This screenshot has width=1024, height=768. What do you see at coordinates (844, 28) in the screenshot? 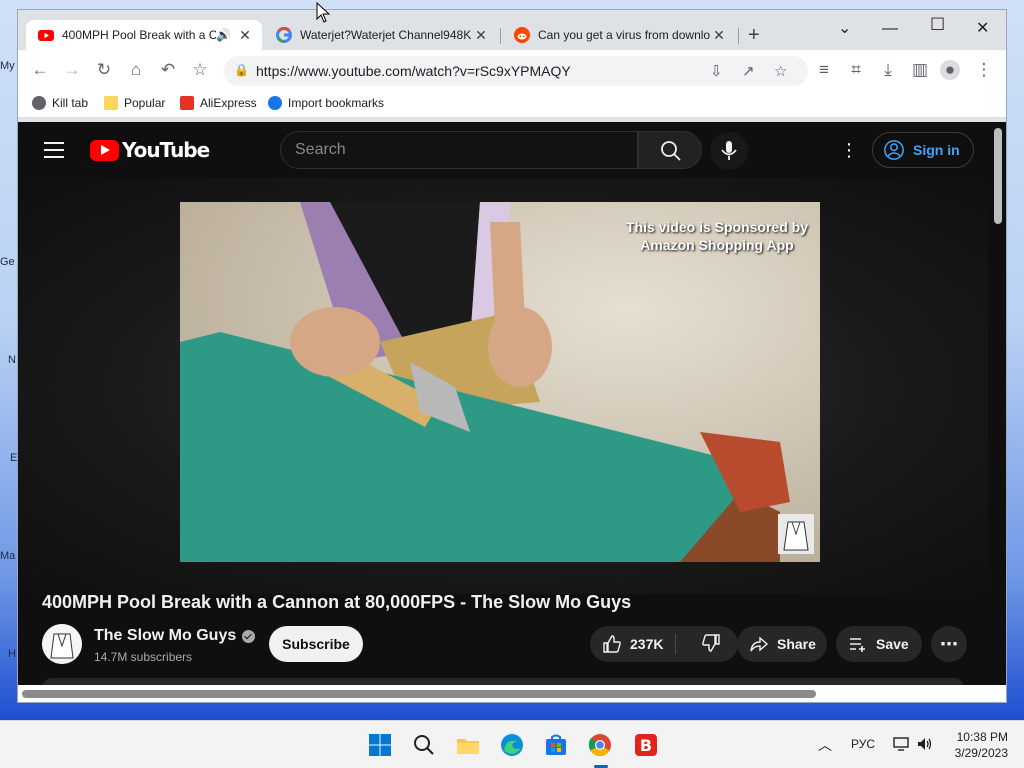
I see `tab-search-icon: ⌄` at bounding box center [844, 28].